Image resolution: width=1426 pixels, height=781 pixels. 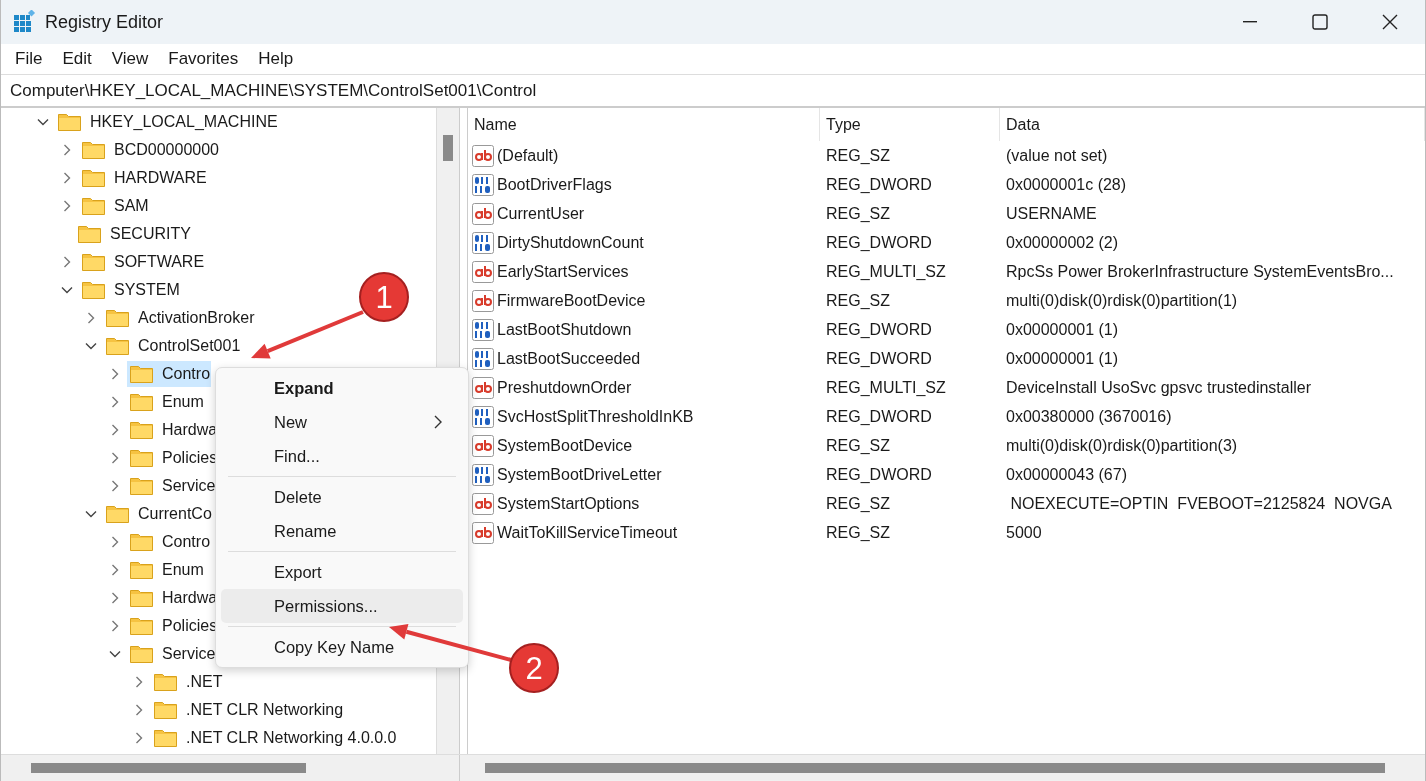 What do you see at coordinates (166, 122) in the screenshot?
I see `tree-item: HKEY_LOCAL_MACHINE` at bounding box center [166, 122].